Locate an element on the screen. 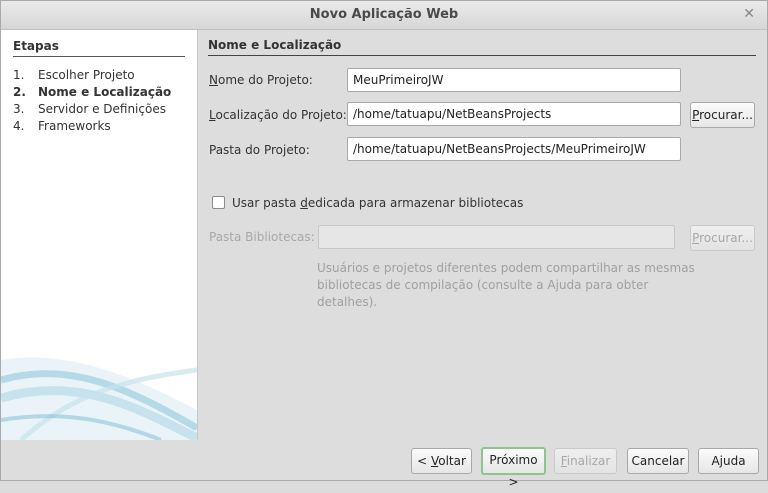  steps-heading: Etapas is located at coordinates (99, 48).